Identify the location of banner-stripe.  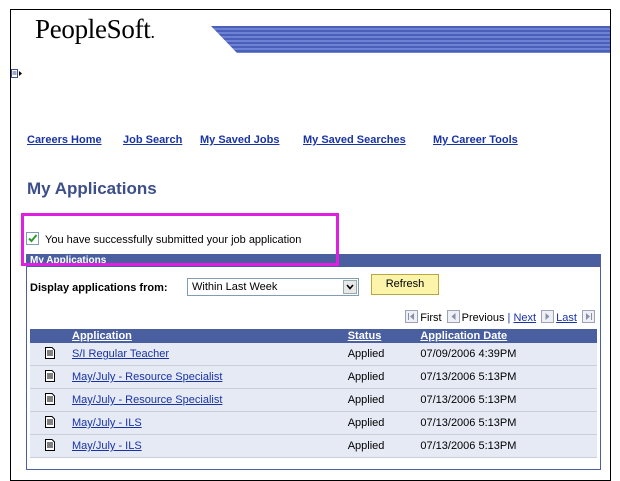
(410, 39).